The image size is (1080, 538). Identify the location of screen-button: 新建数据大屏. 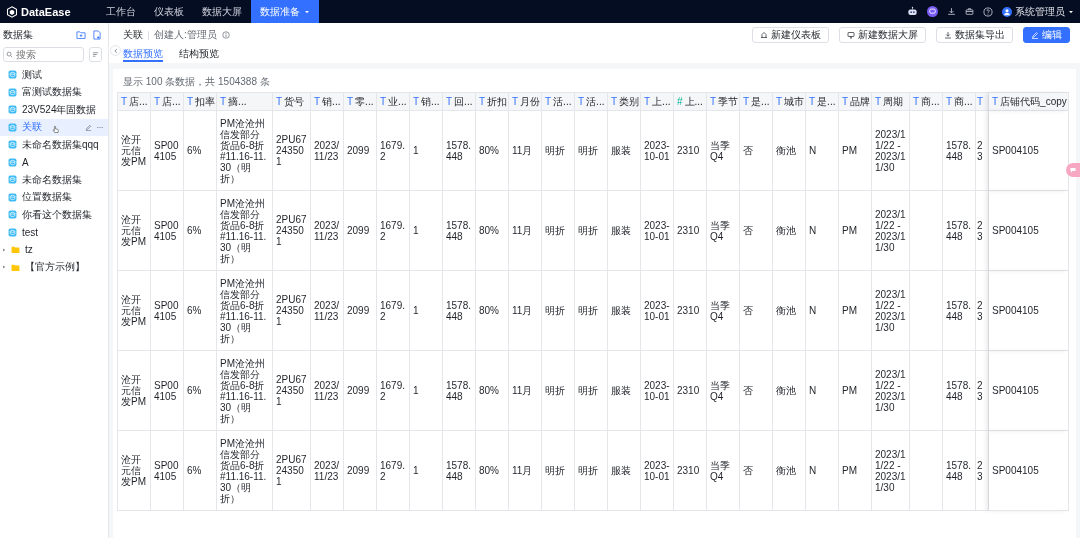
(882, 35).